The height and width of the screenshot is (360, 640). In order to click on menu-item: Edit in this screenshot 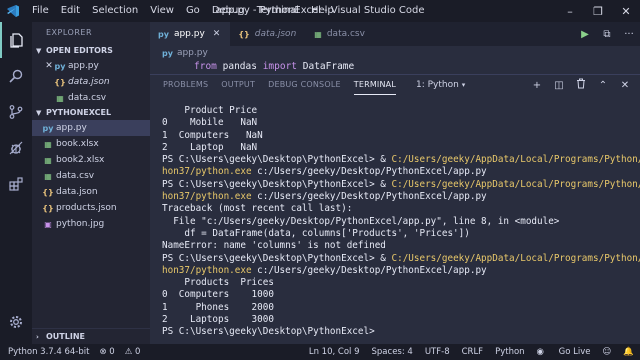, I will do `click(70, 11)`.